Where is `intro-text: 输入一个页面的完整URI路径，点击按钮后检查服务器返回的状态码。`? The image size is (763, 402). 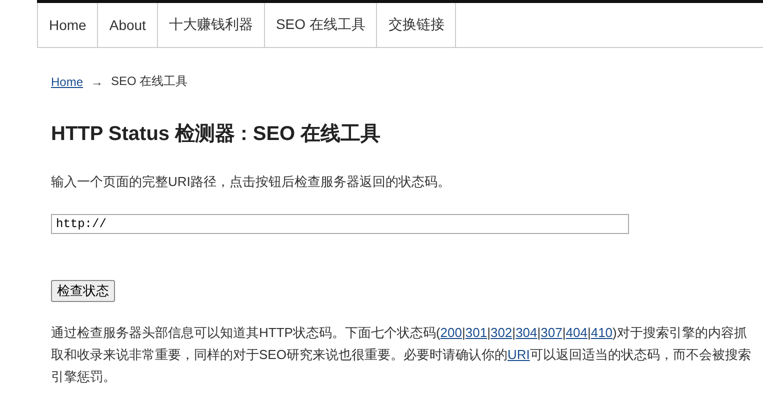 intro-text: 输入一个页面的完整URI路径，点击按钮后检查服务器返回的状态码。 is located at coordinates (251, 182).